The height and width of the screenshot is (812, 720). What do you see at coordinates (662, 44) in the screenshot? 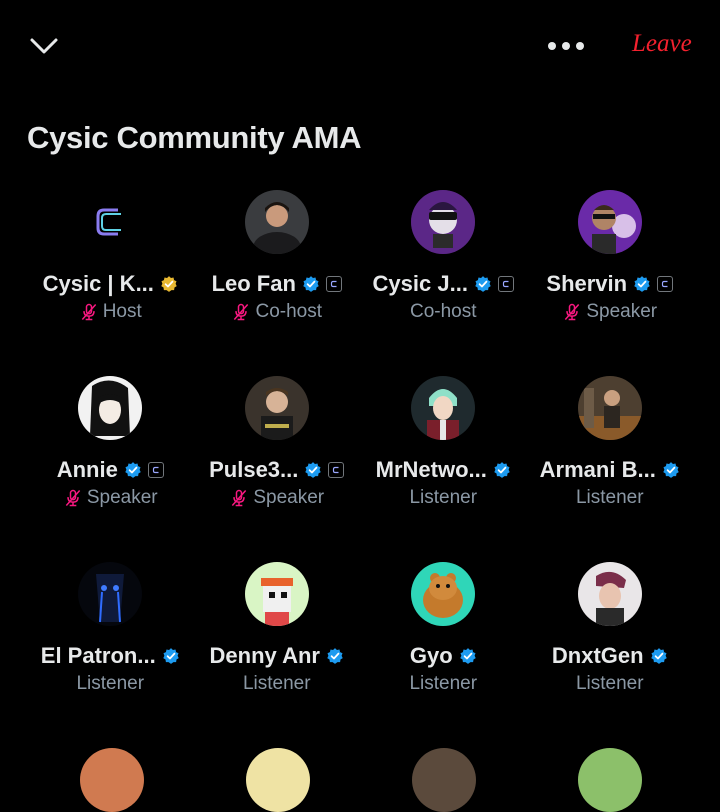
I see `leave-button: Leave` at bounding box center [662, 44].